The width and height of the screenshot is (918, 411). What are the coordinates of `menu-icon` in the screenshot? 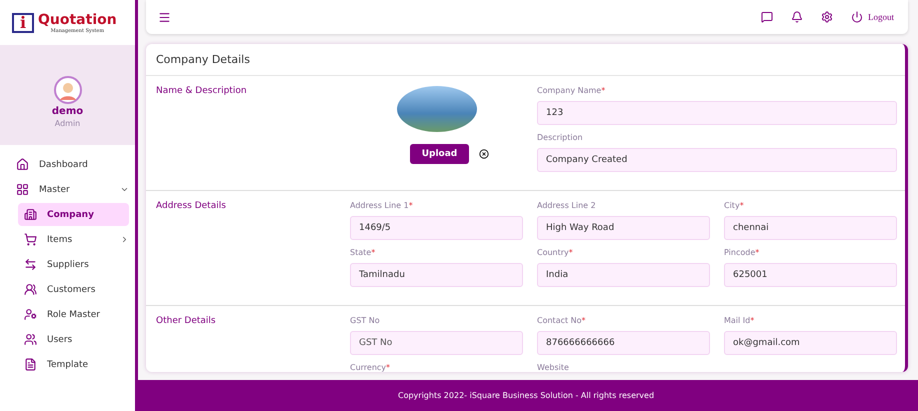 It's located at (164, 17).